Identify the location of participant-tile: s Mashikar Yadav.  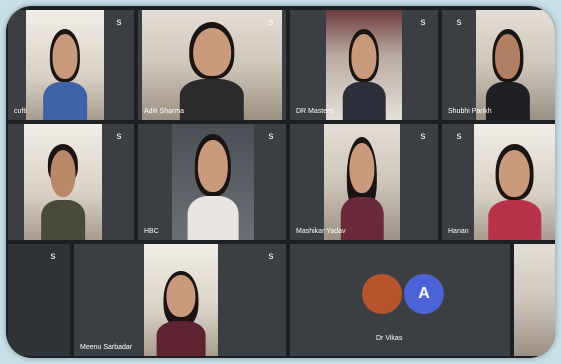
(364, 182).